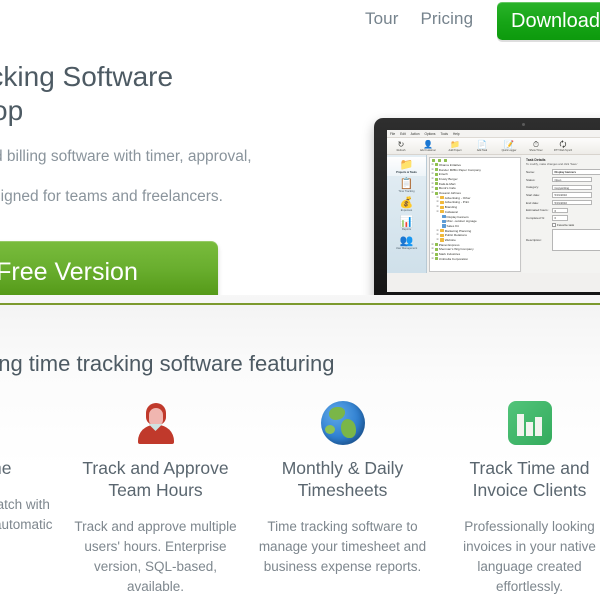  What do you see at coordinates (576, 240) in the screenshot?
I see `description-textarea` at bounding box center [576, 240].